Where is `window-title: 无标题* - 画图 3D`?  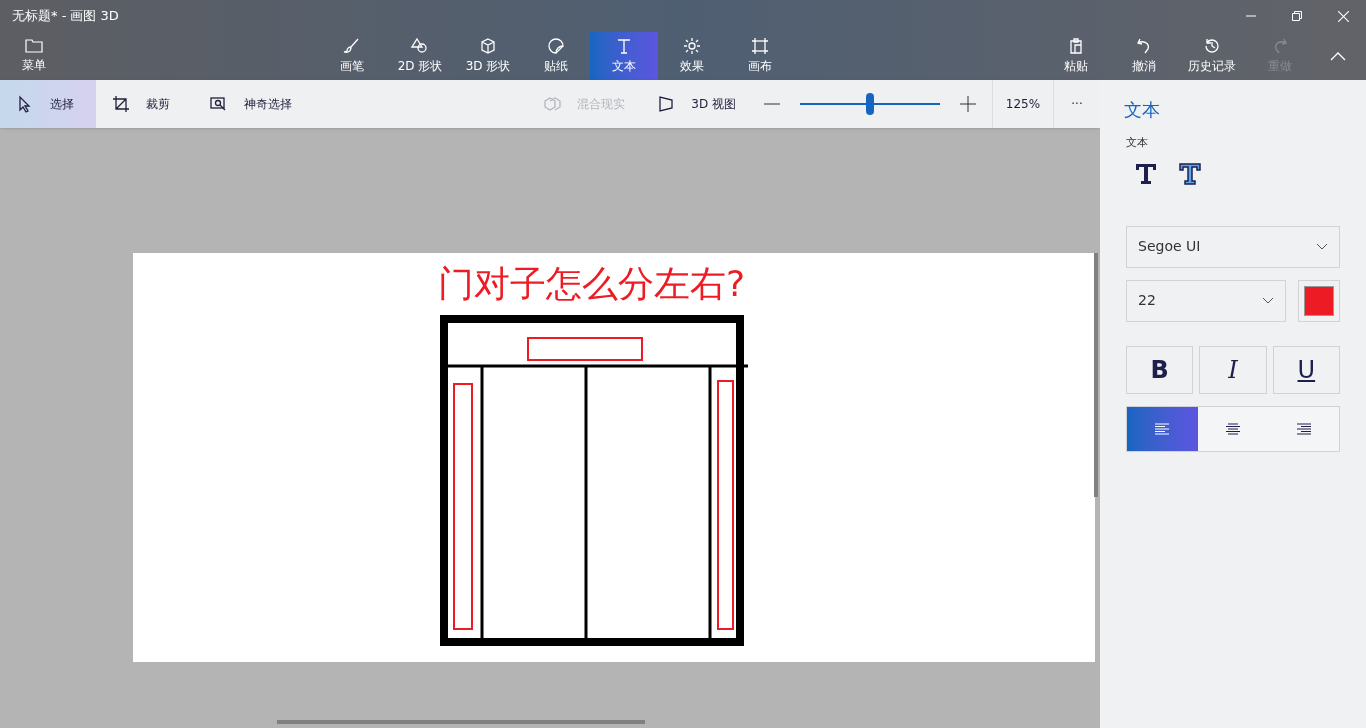 window-title: 无标题* - 画图 3D is located at coordinates (65, 16).